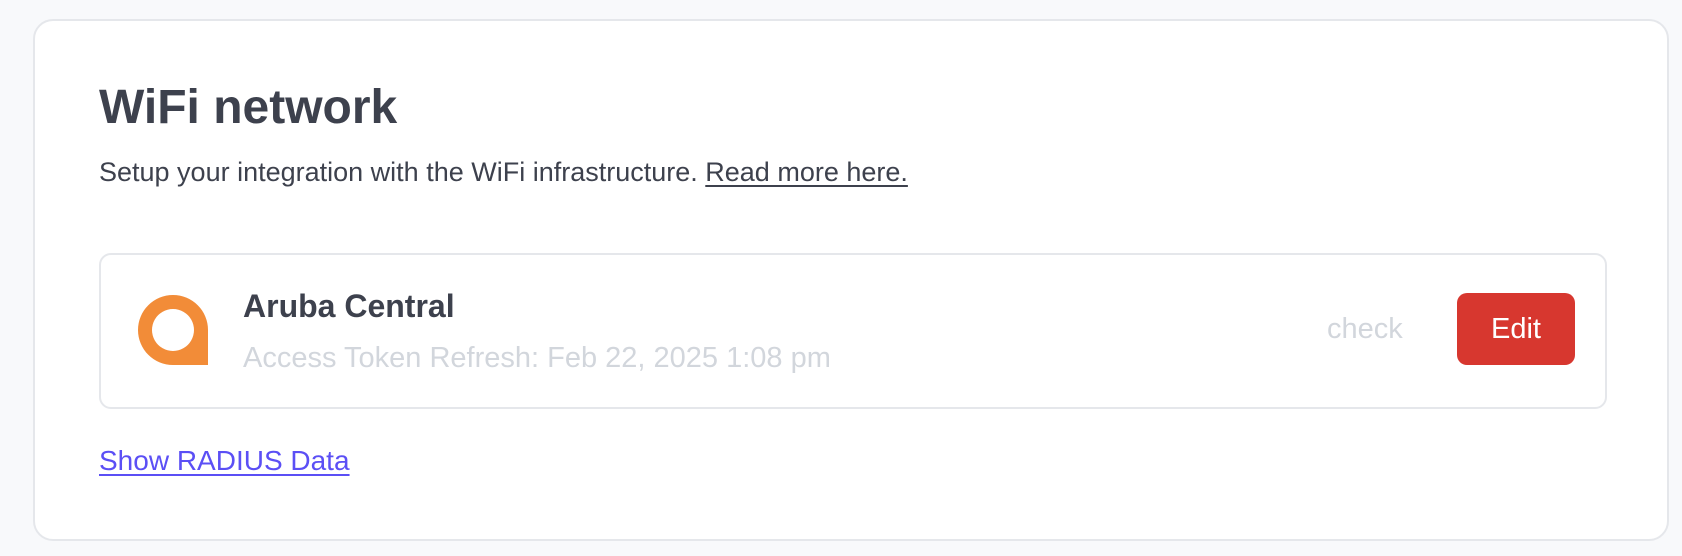 The image size is (1682, 556). What do you see at coordinates (806, 172) in the screenshot?
I see `read-more-link: Read more here.` at bounding box center [806, 172].